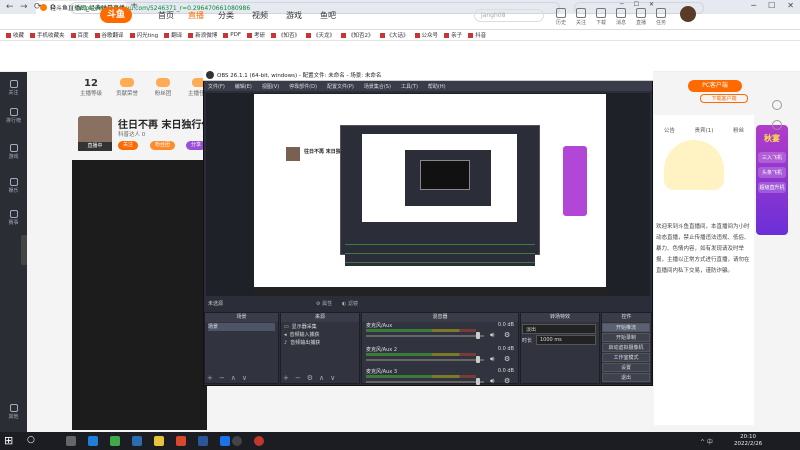 Image resolution: width=800 pixels, height=450 pixels. Describe the element at coordinates (437, 86) in the screenshot. I see `menu-help: 帮助(H)` at that location.